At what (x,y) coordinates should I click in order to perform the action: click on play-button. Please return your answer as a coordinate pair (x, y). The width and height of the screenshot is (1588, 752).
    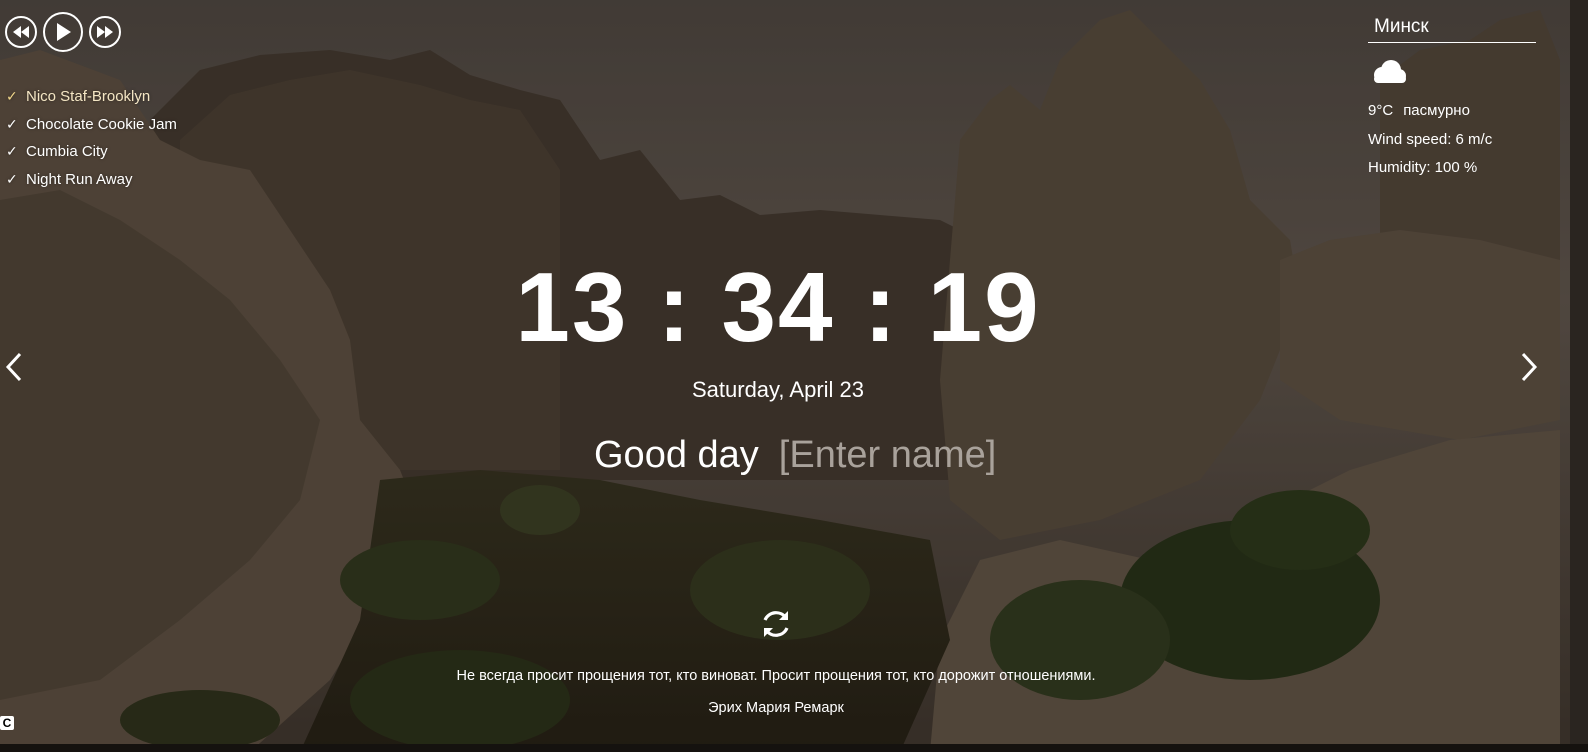
    Looking at the image, I should click on (63, 32).